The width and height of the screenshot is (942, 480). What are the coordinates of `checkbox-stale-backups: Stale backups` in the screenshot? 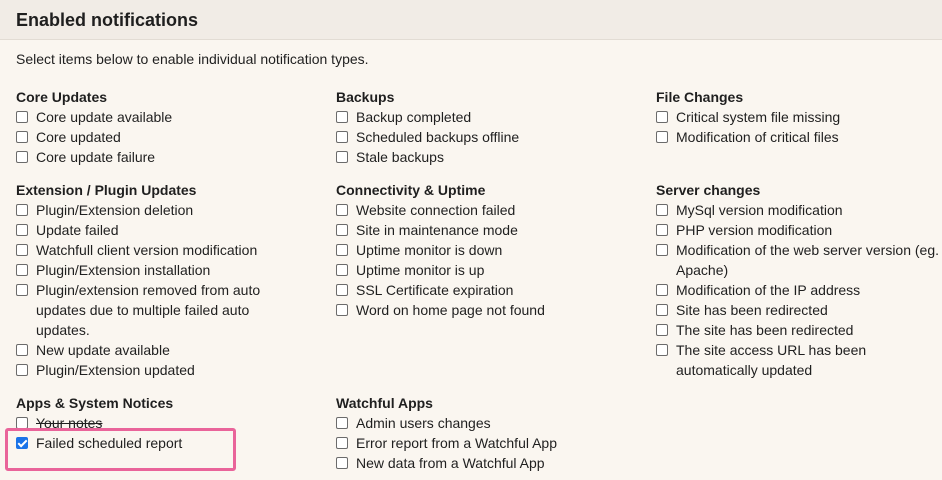 It's located at (486, 157).